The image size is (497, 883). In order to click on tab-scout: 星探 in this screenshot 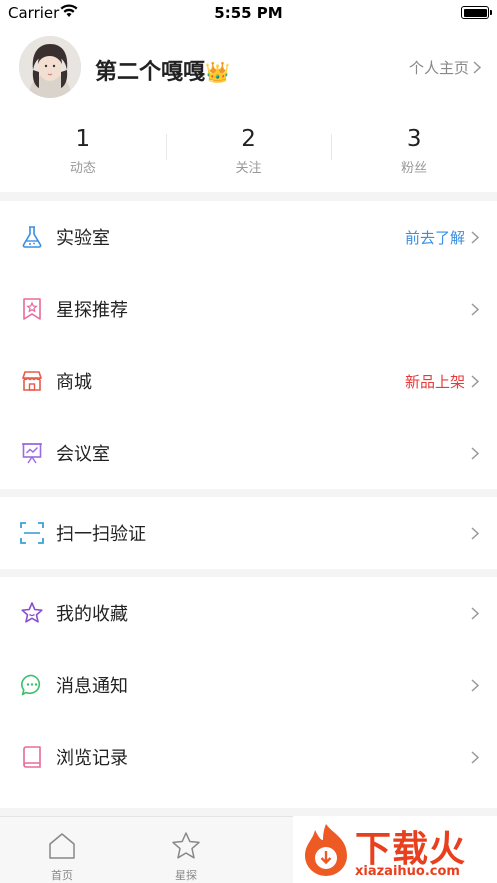, I will do `click(186, 850)`.